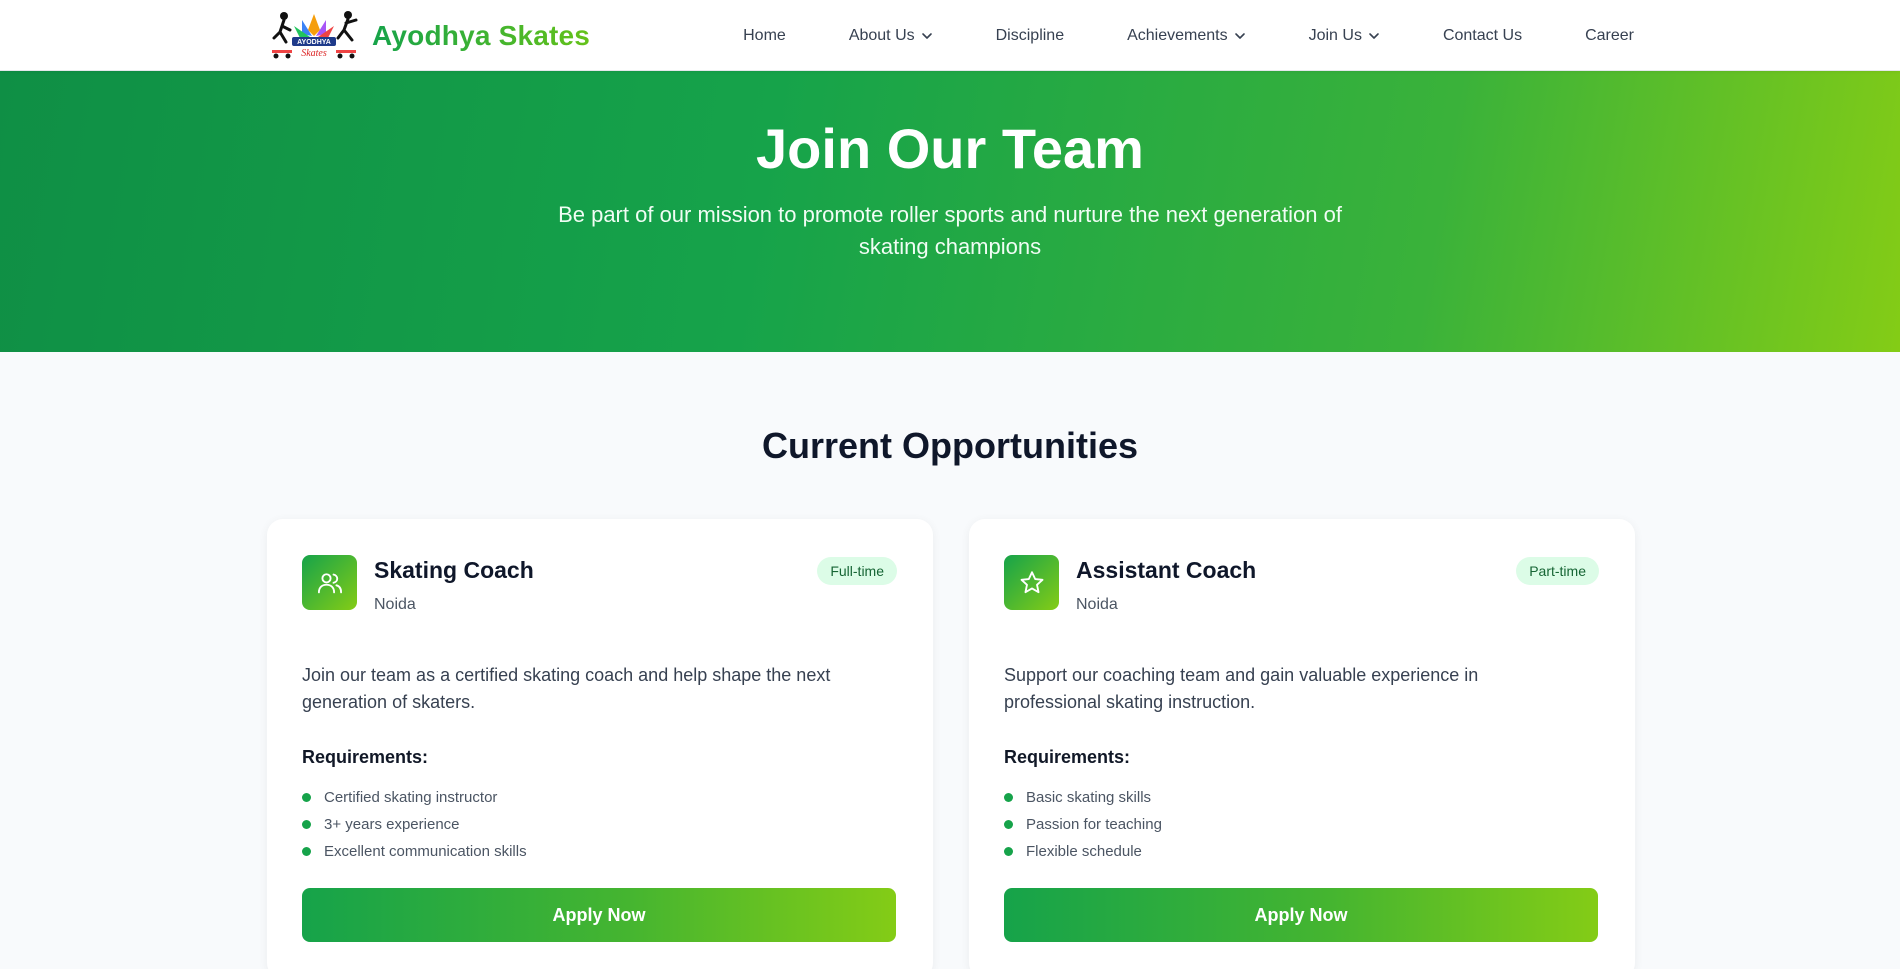 The width and height of the screenshot is (1900, 969). I want to click on hero-title: Join Our Team, so click(950, 148).